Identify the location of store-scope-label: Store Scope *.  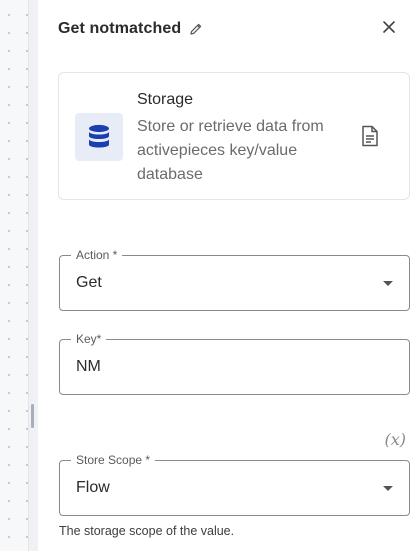
(113, 460).